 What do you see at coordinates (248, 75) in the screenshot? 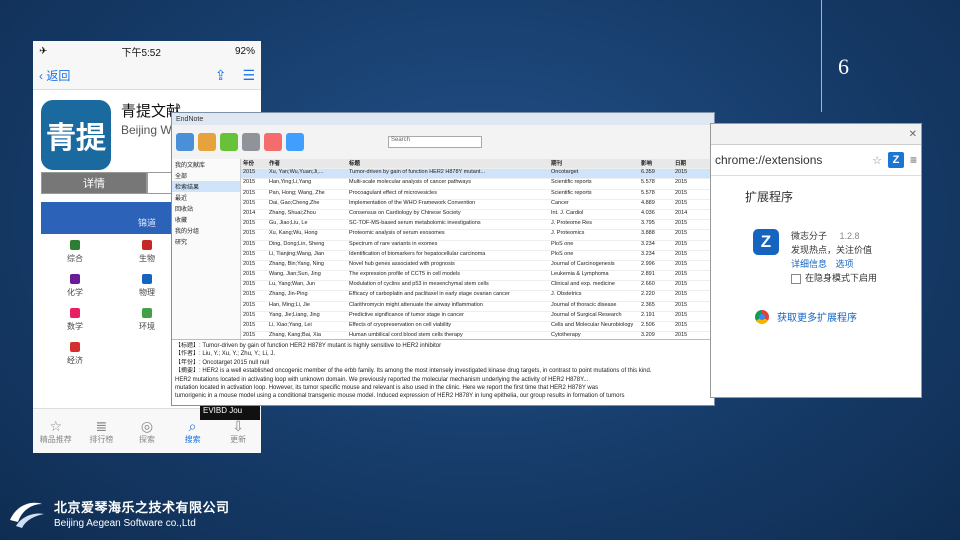
I see `menu-icon: ☰` at bounding box center [248, 75].